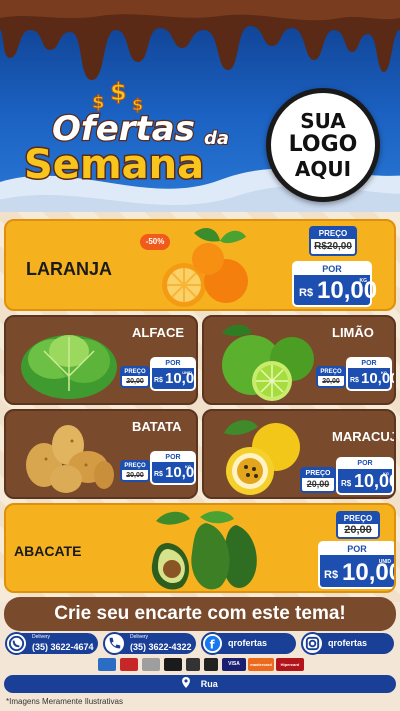  Describe the element at coordinates (268, 362) in the screenshot. I see `lime-image` at that location.